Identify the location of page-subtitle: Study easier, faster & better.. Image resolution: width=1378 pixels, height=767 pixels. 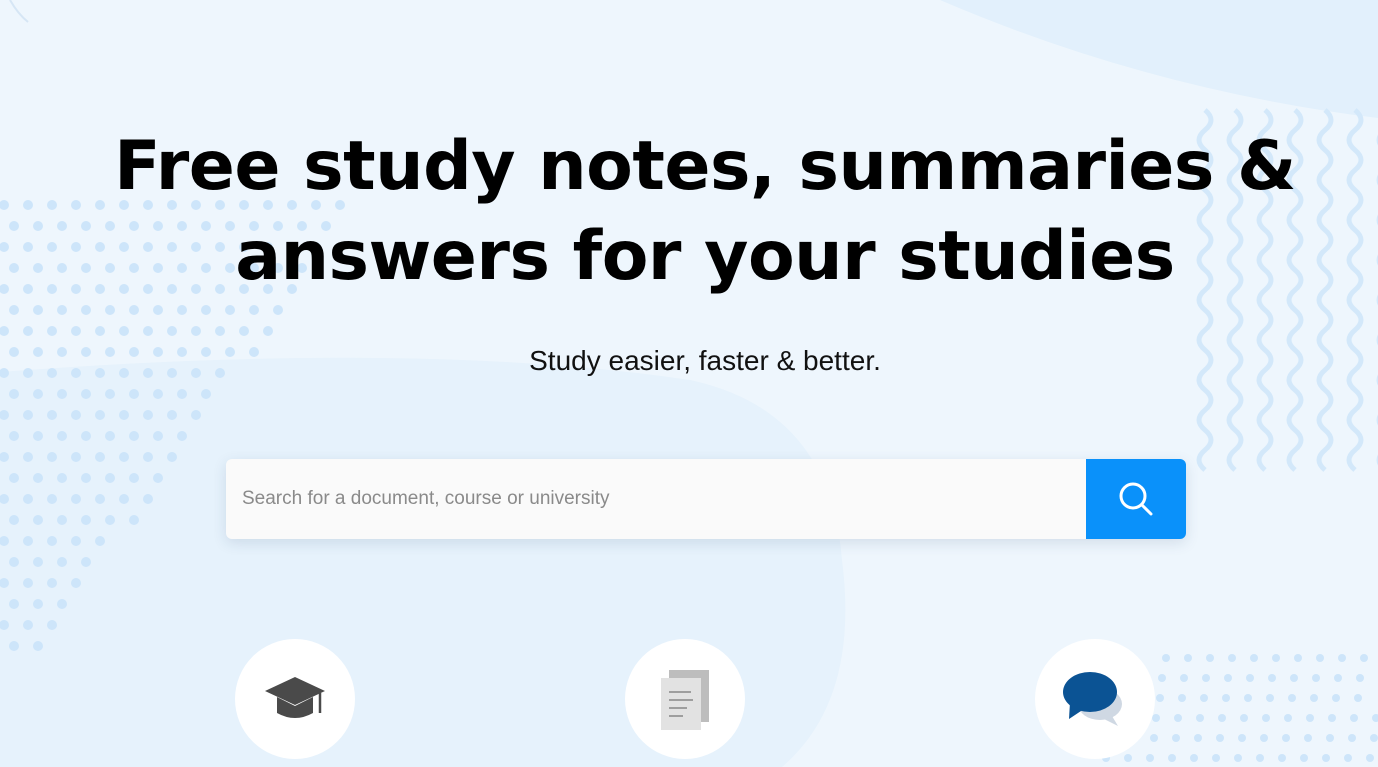
(705, 360).